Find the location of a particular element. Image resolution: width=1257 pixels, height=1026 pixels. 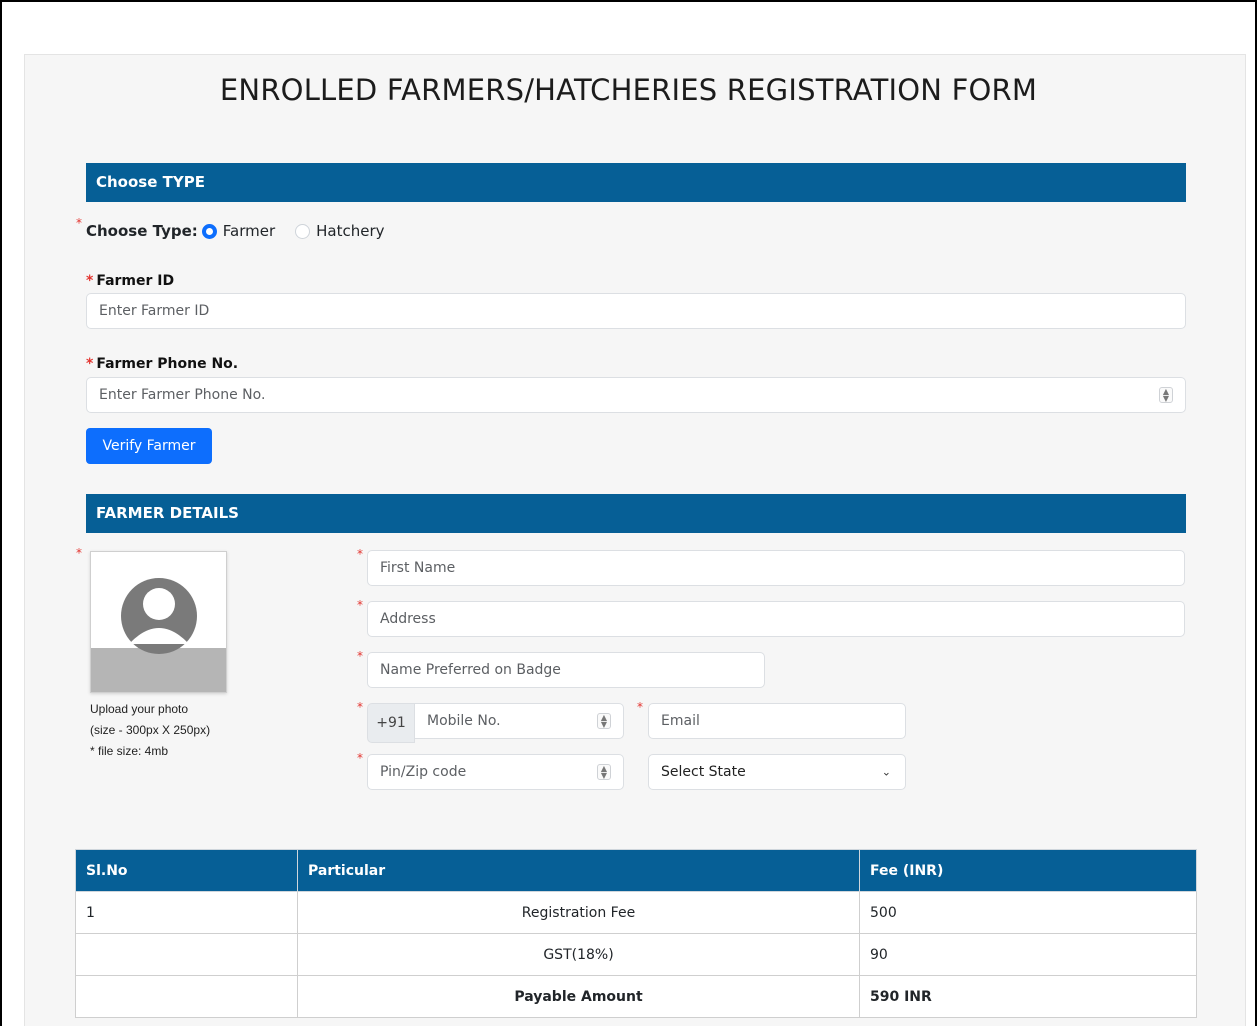

farmer-phone-label: * Farmer Phone No. is located at coordinates (162, 364).